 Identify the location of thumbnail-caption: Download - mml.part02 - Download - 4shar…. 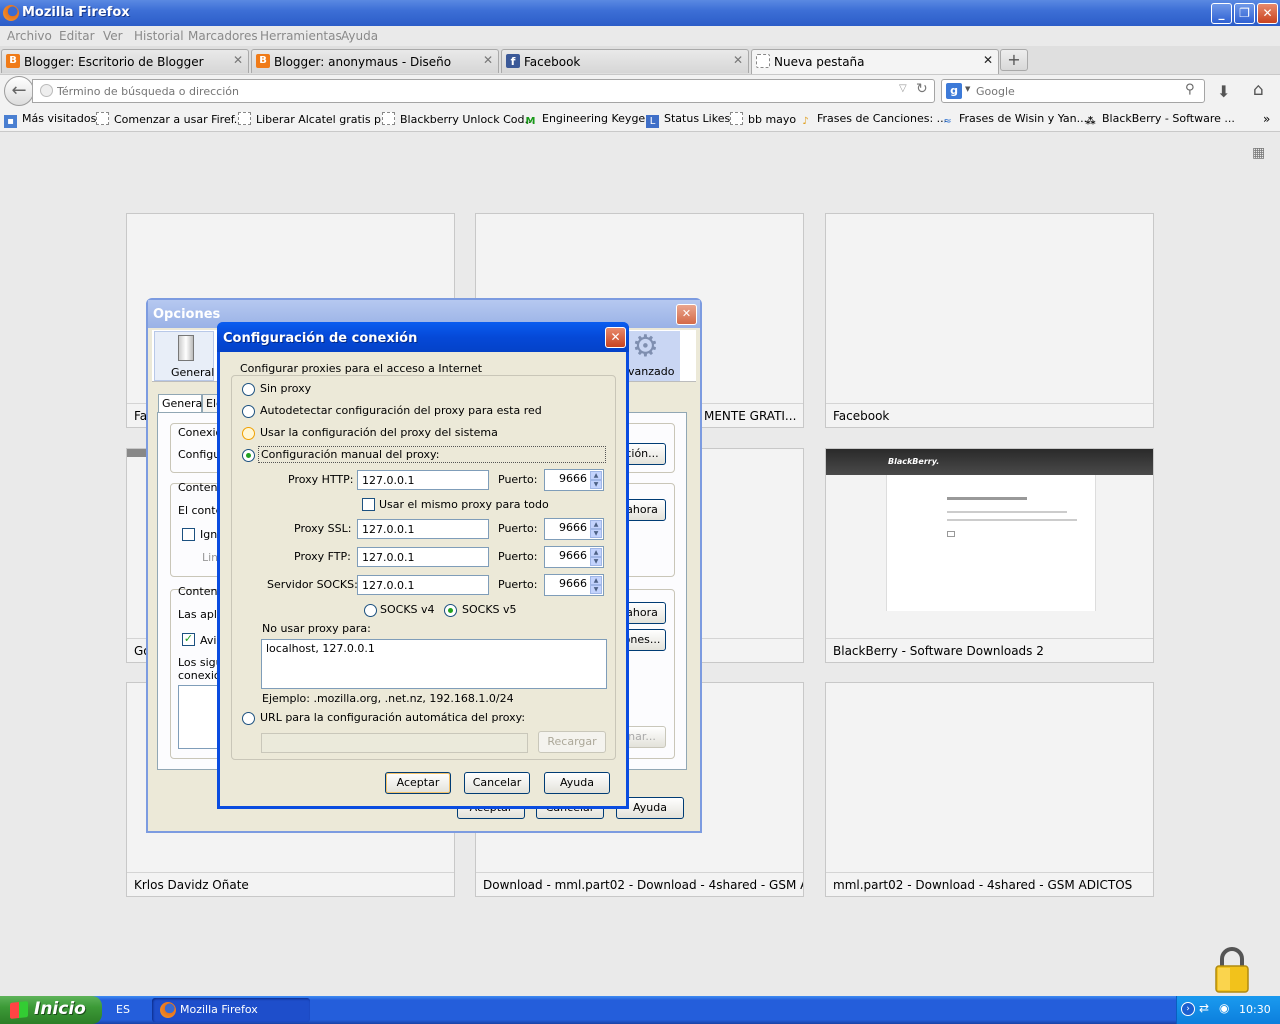
(639, 884).